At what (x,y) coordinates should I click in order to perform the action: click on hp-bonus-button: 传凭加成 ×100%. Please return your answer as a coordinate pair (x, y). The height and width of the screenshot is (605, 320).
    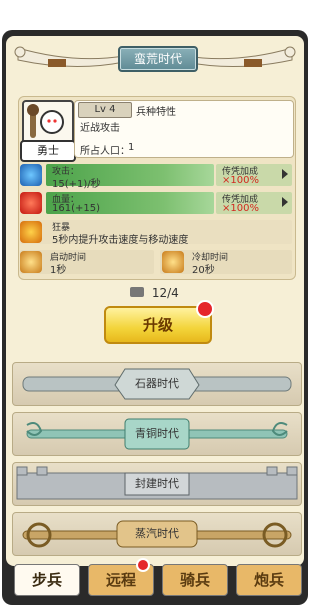
    Looking at the image, I should click on (254, 203).